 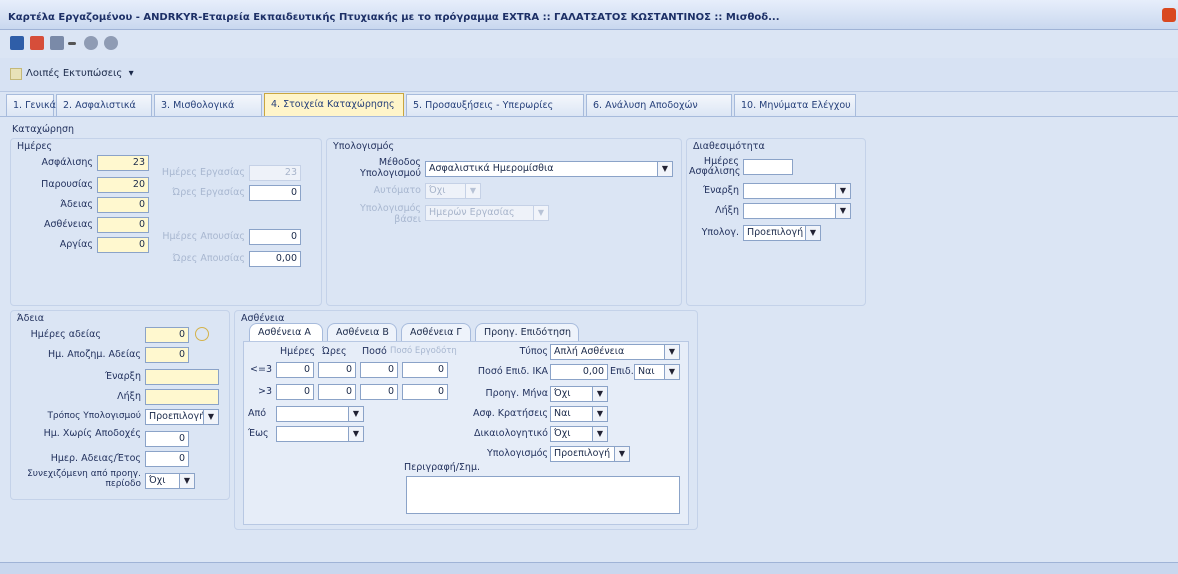 What do you see at coordinates (768, 167) in the screenshot?
I see `availability-days-input` at bounding box center [768, 167].